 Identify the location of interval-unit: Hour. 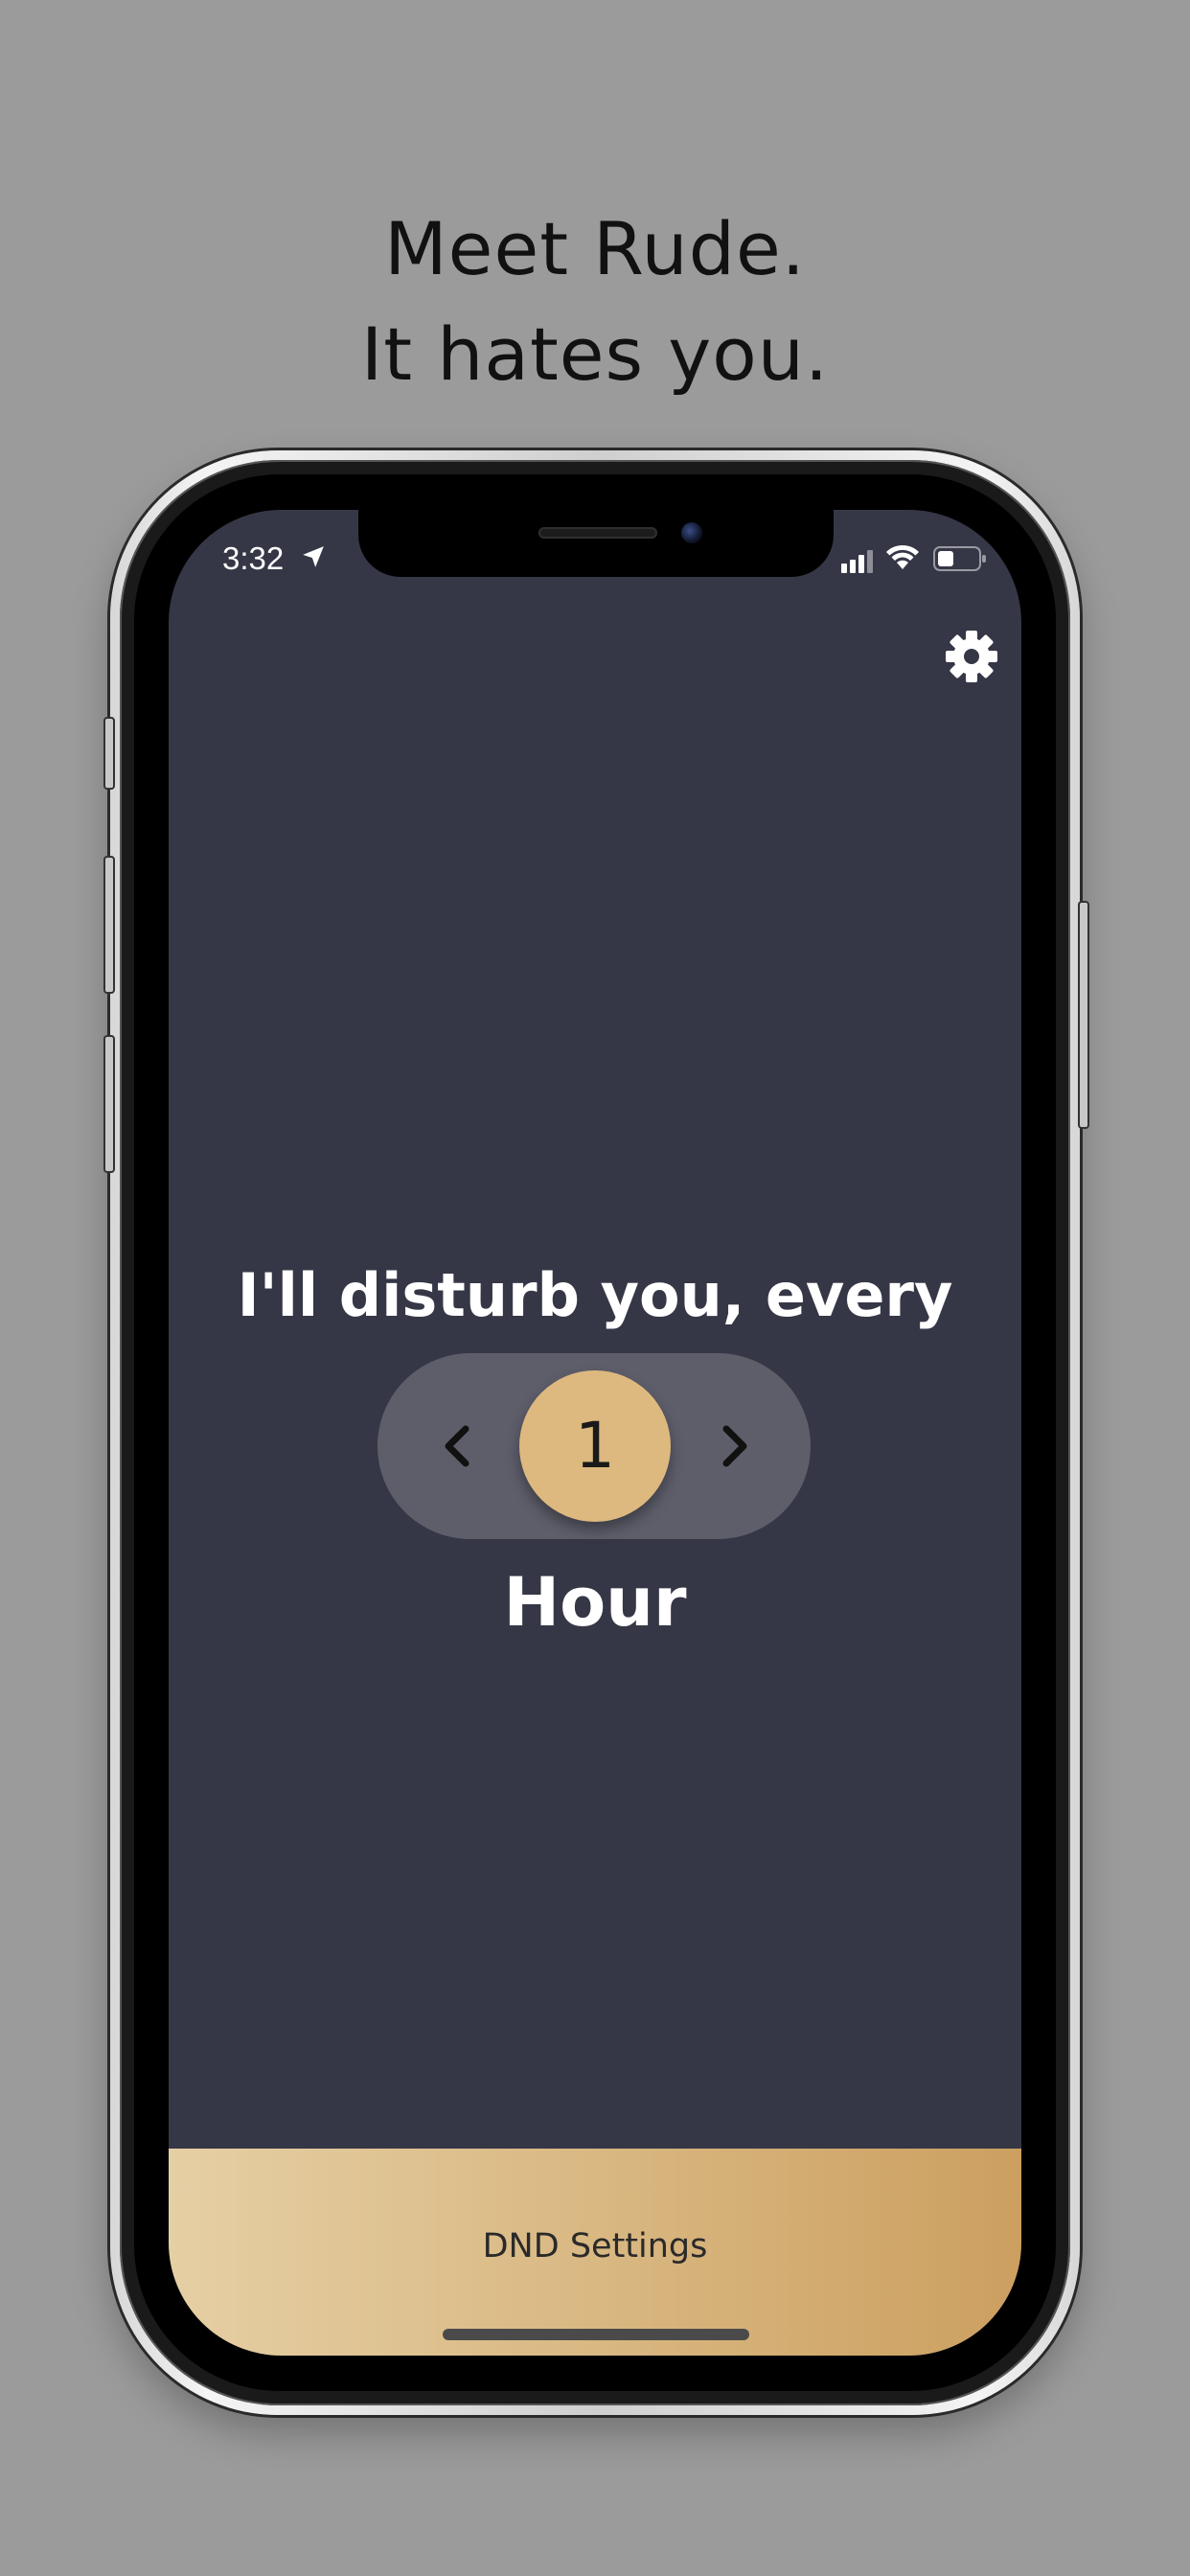
(595, 1602).